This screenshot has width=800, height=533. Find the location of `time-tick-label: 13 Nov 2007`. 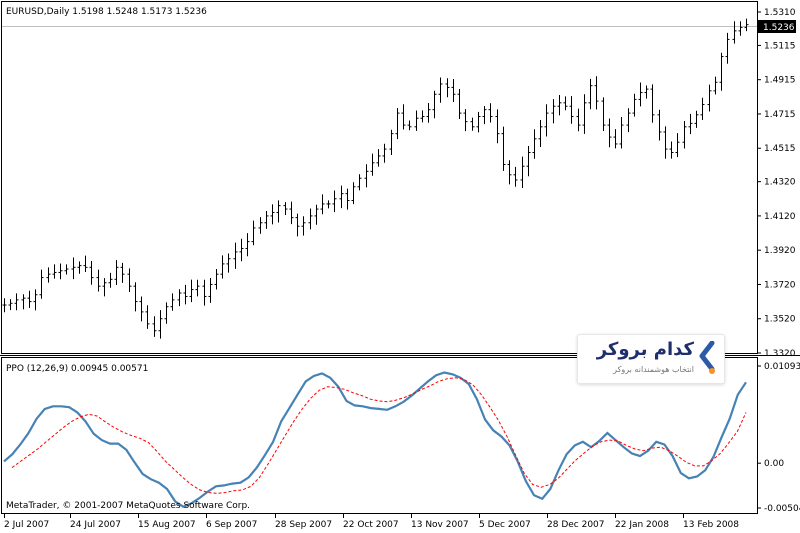

time-tick-label: 13 Nov 2007 is located at coordinates (440, 525).